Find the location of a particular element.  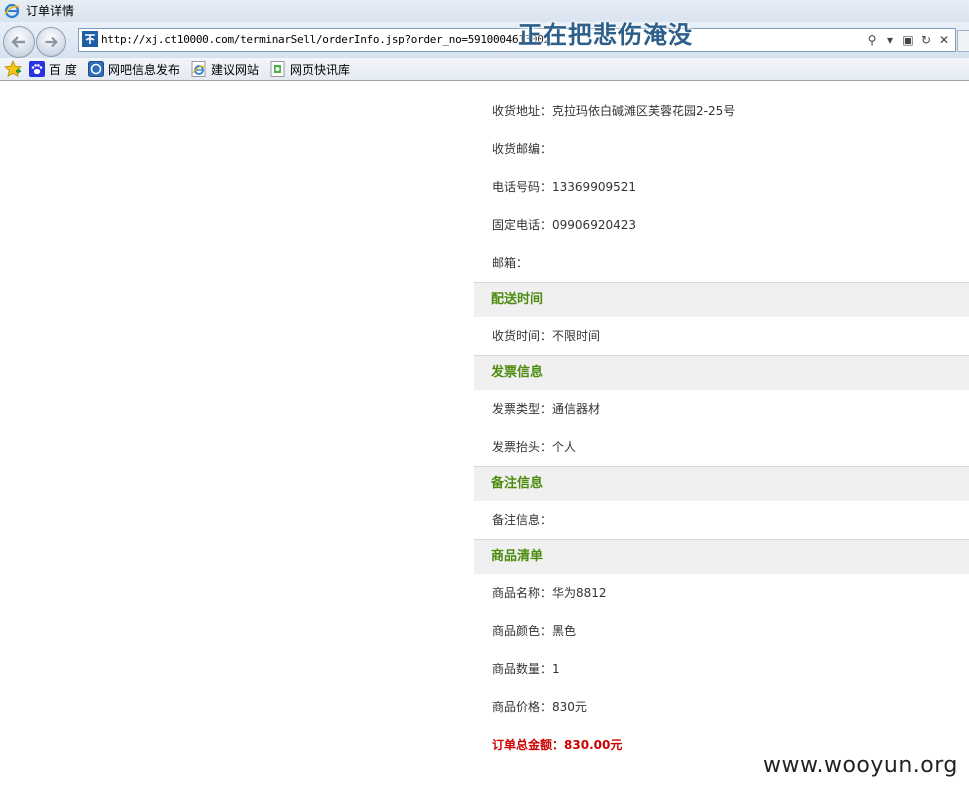

remarks-row: 备注信息： is located at coordinates (721, 520).